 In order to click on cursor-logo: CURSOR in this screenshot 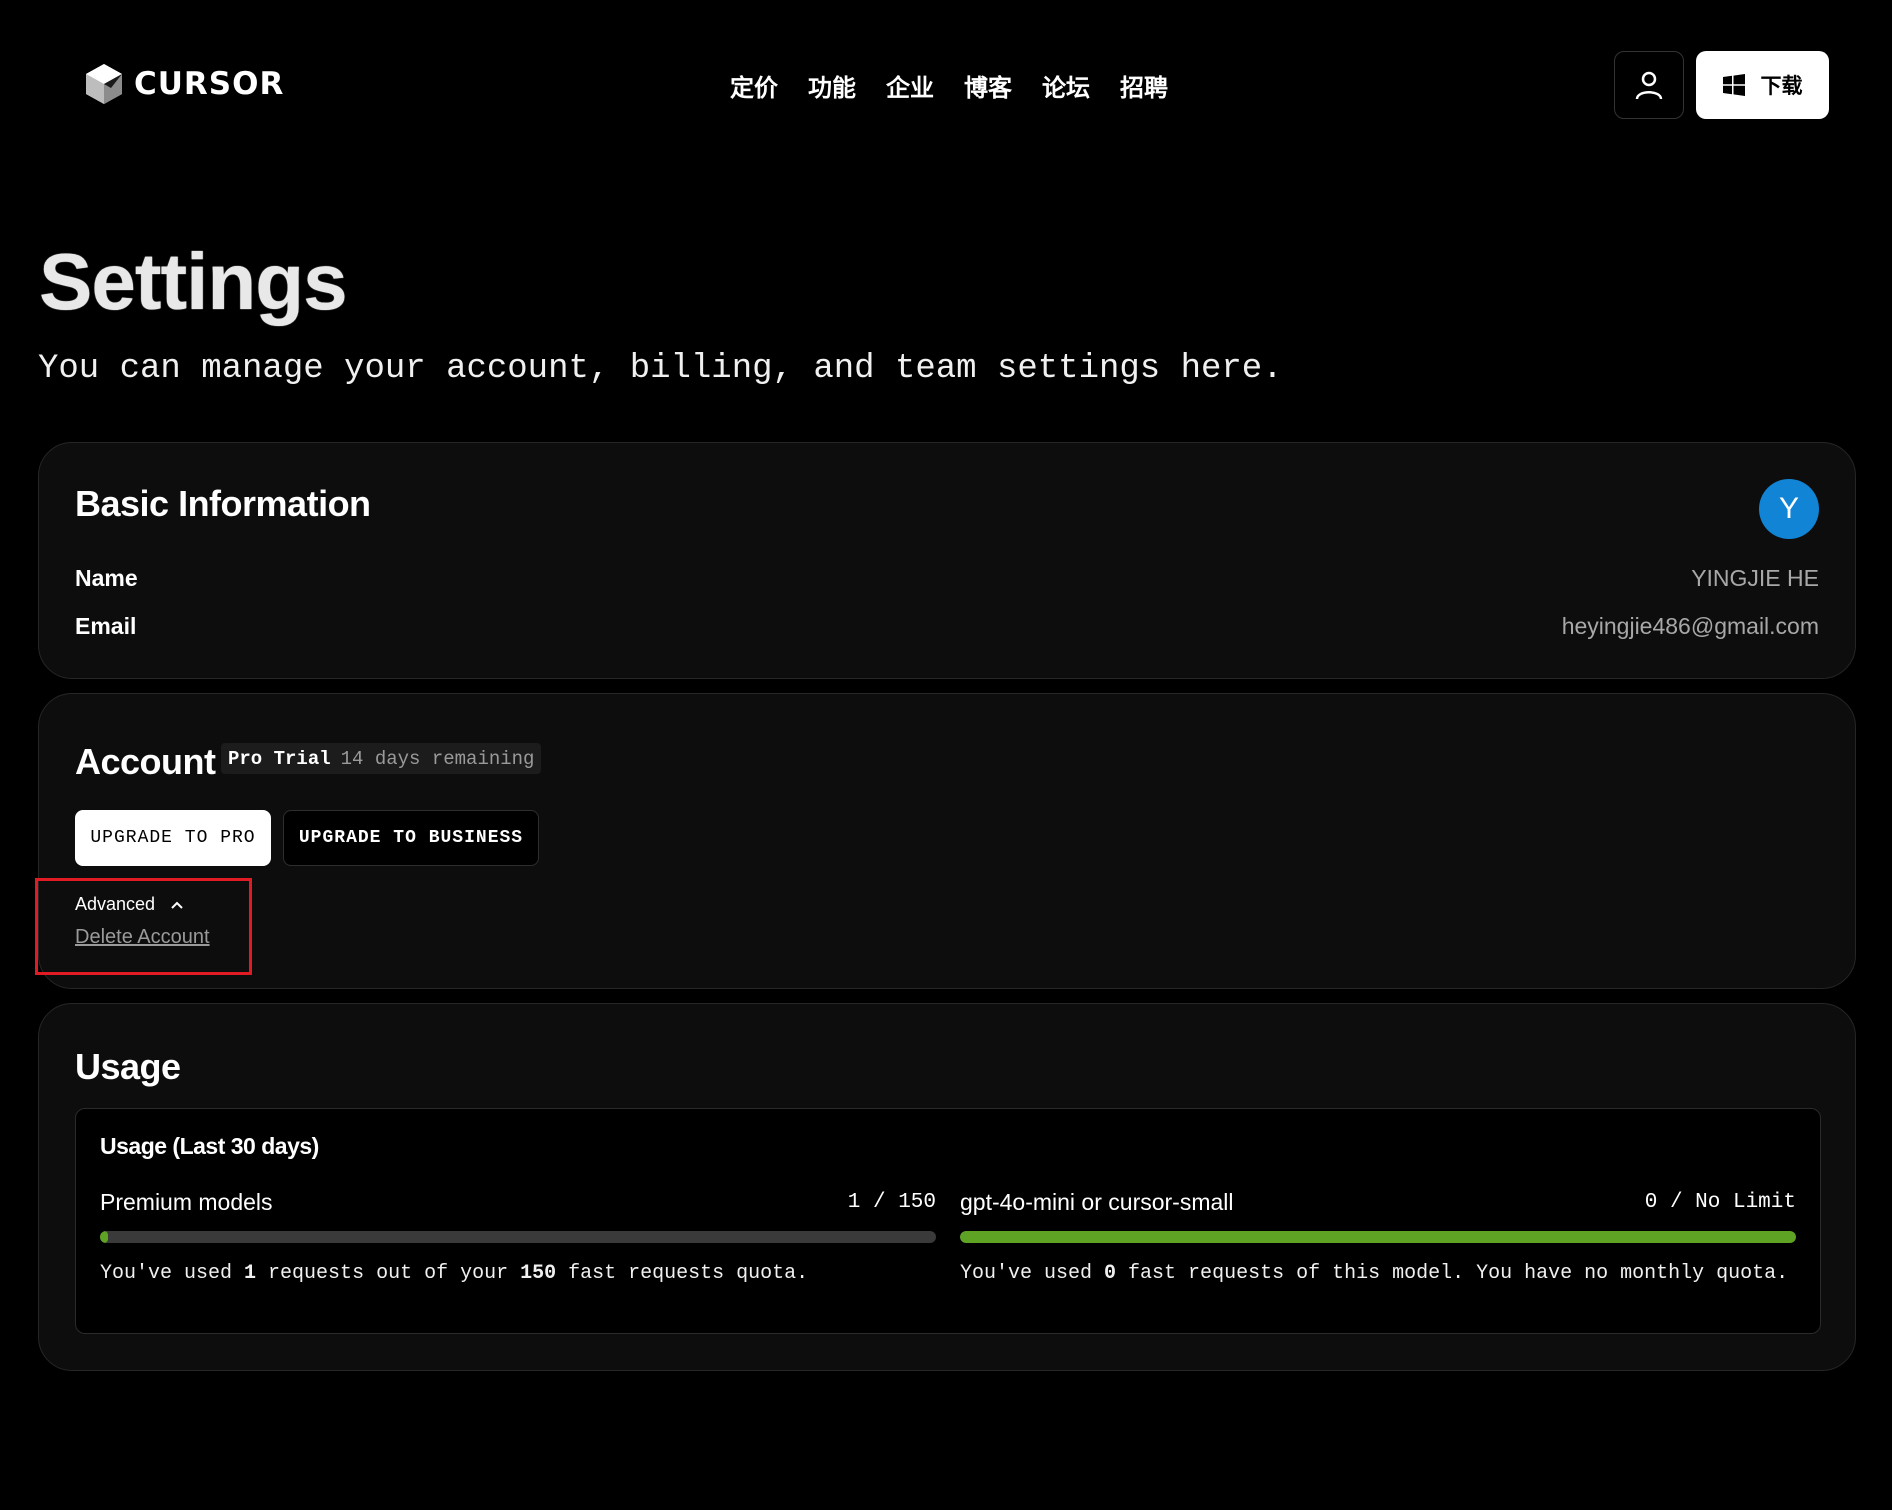, I will do `click(184, 84)`.